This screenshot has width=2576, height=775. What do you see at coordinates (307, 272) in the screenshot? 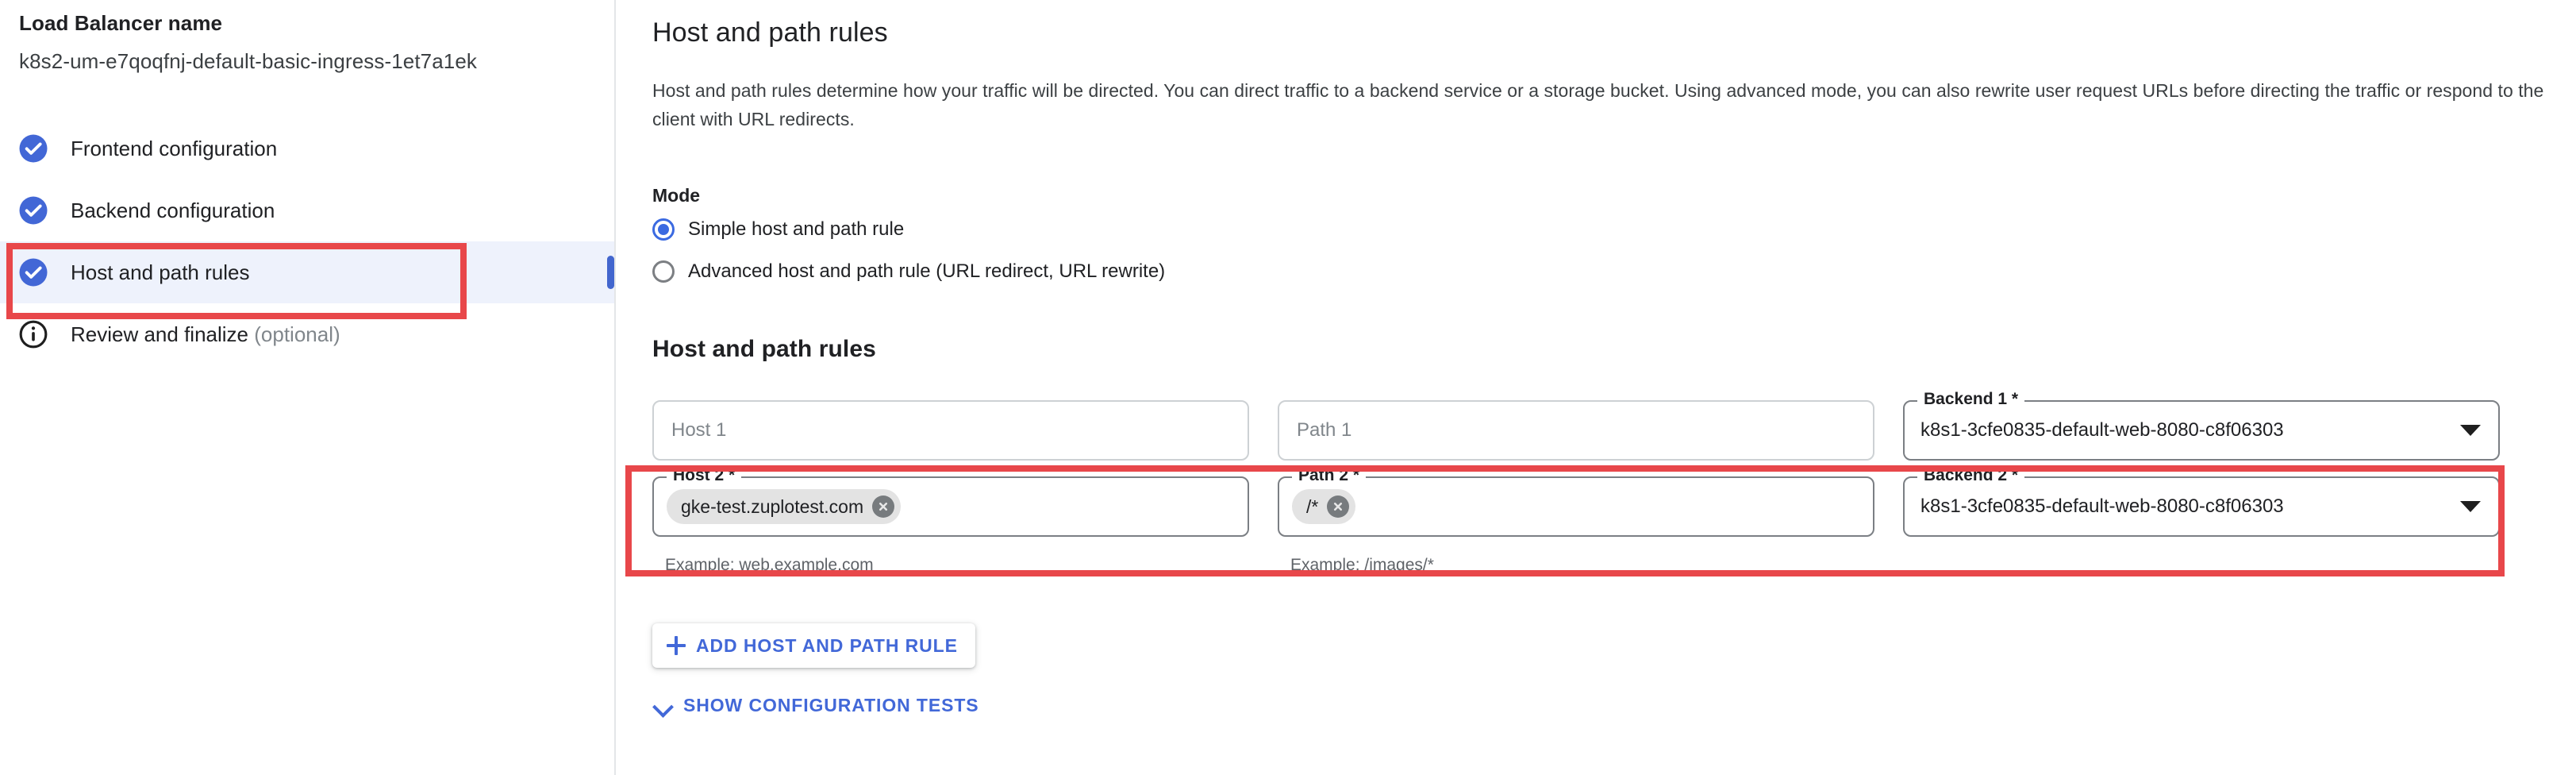
I see `sidebar-item-host-and-path-rules: Host and path rules` at bounding box center [307, 272].